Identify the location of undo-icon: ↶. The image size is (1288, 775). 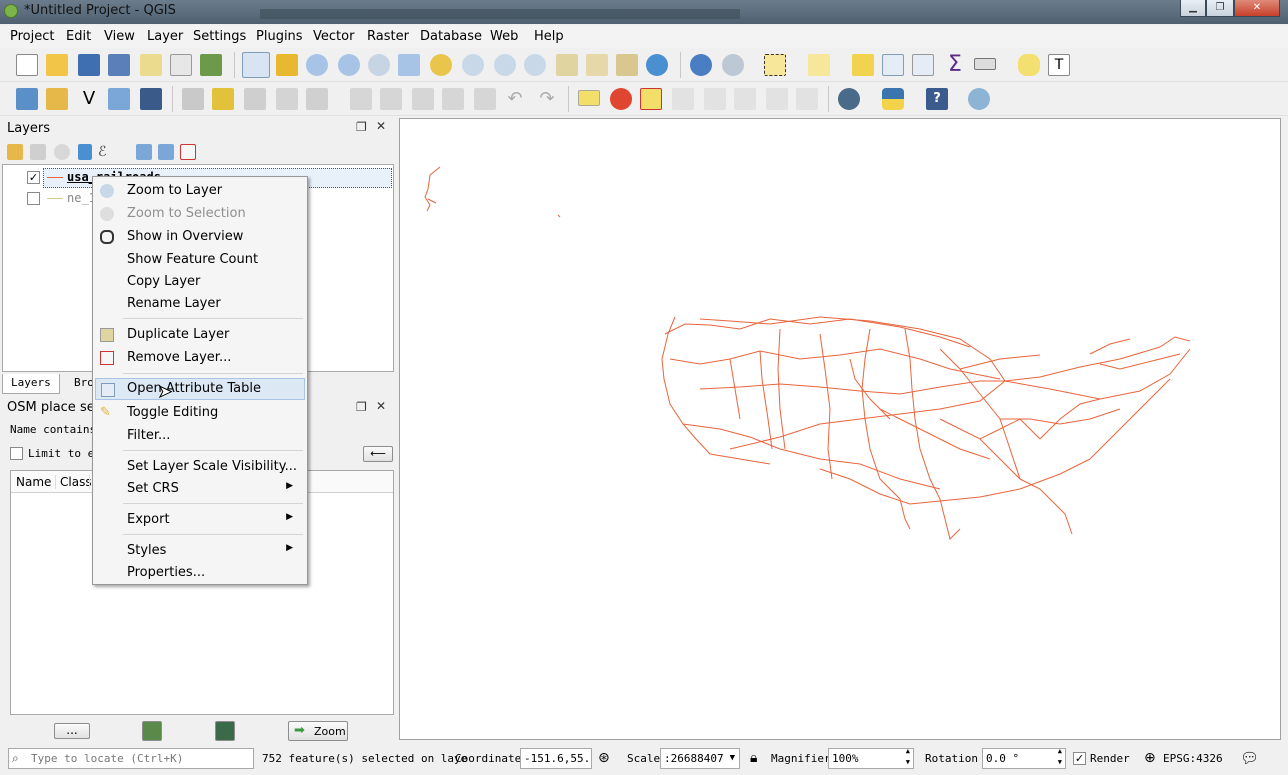
(515, 99).